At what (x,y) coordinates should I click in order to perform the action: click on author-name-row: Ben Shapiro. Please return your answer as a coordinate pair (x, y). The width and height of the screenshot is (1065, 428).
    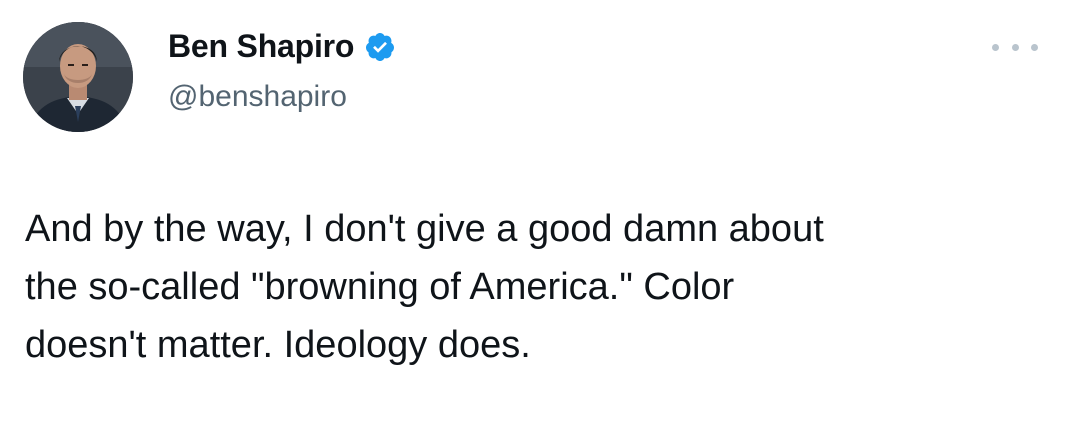
    Looking at the image, I should click on (282, 46).